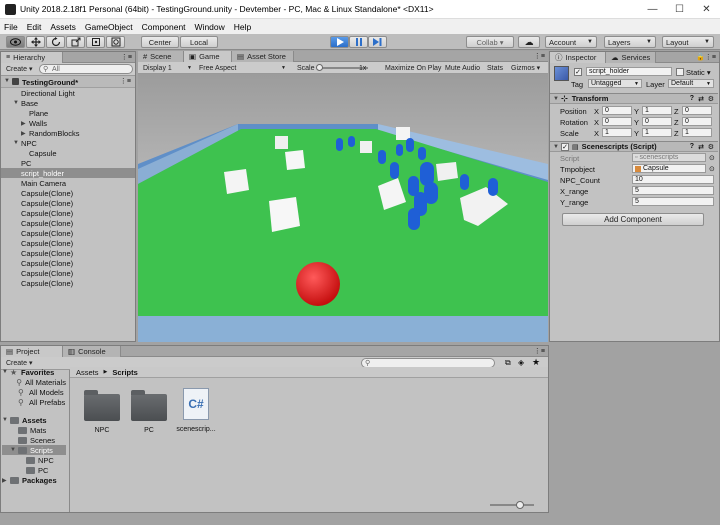 This screenshot has height=525, width=720. What do you see at coordinates (697, 110) in the screenshot?
I see `position-z-field: 0` at bounding box center [697, 110].